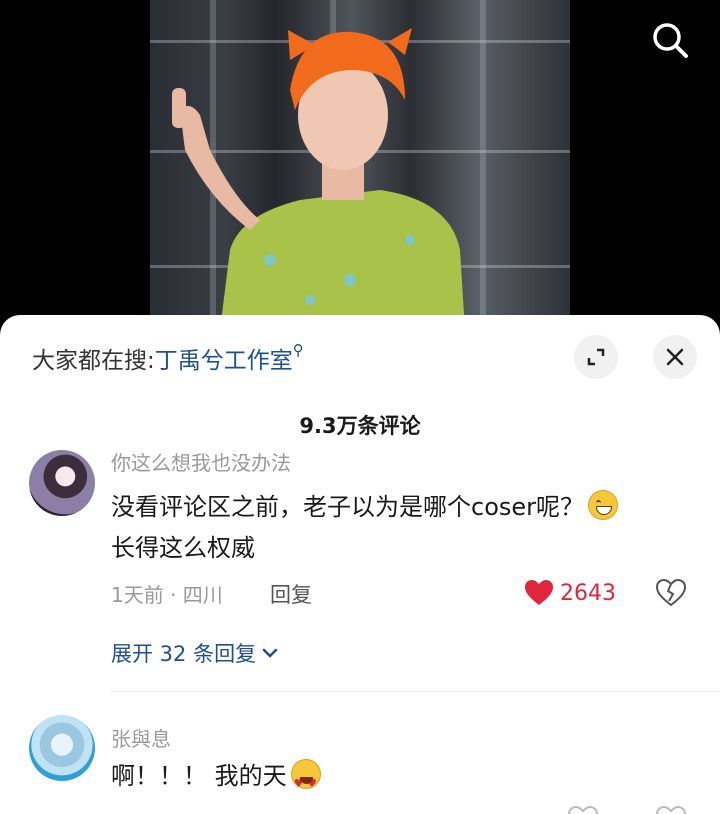 Image resolution: width=720 pixels, height=814 pixels. I want to click on comment-text-line1: 啊！！！ 我的天, so click(199, 776).